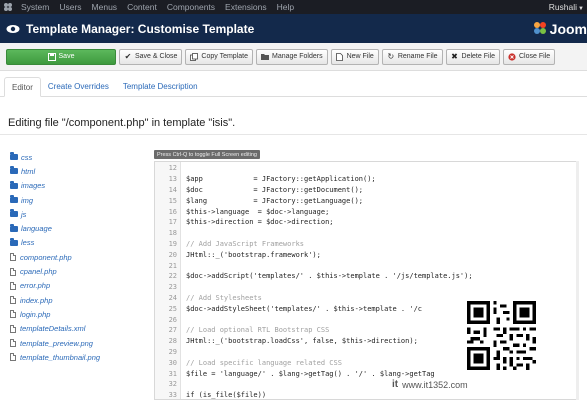  What do you see at coordinates (281, 179) in the screenshot?
I see `code-text: $app = JFactory::getApplication();` at bounding box center [281, 179].